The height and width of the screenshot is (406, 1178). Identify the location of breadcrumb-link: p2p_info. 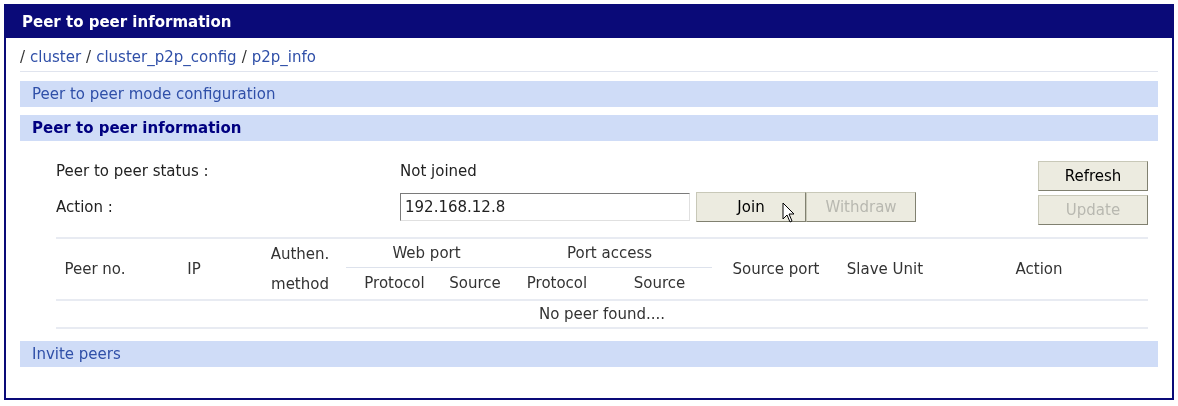
(283, 57).